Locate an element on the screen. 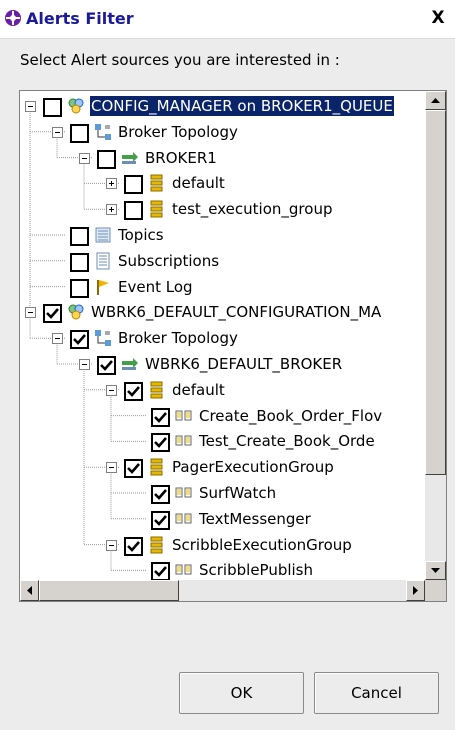  tree-item: TextMessenger is located at coordinates (220, 520).